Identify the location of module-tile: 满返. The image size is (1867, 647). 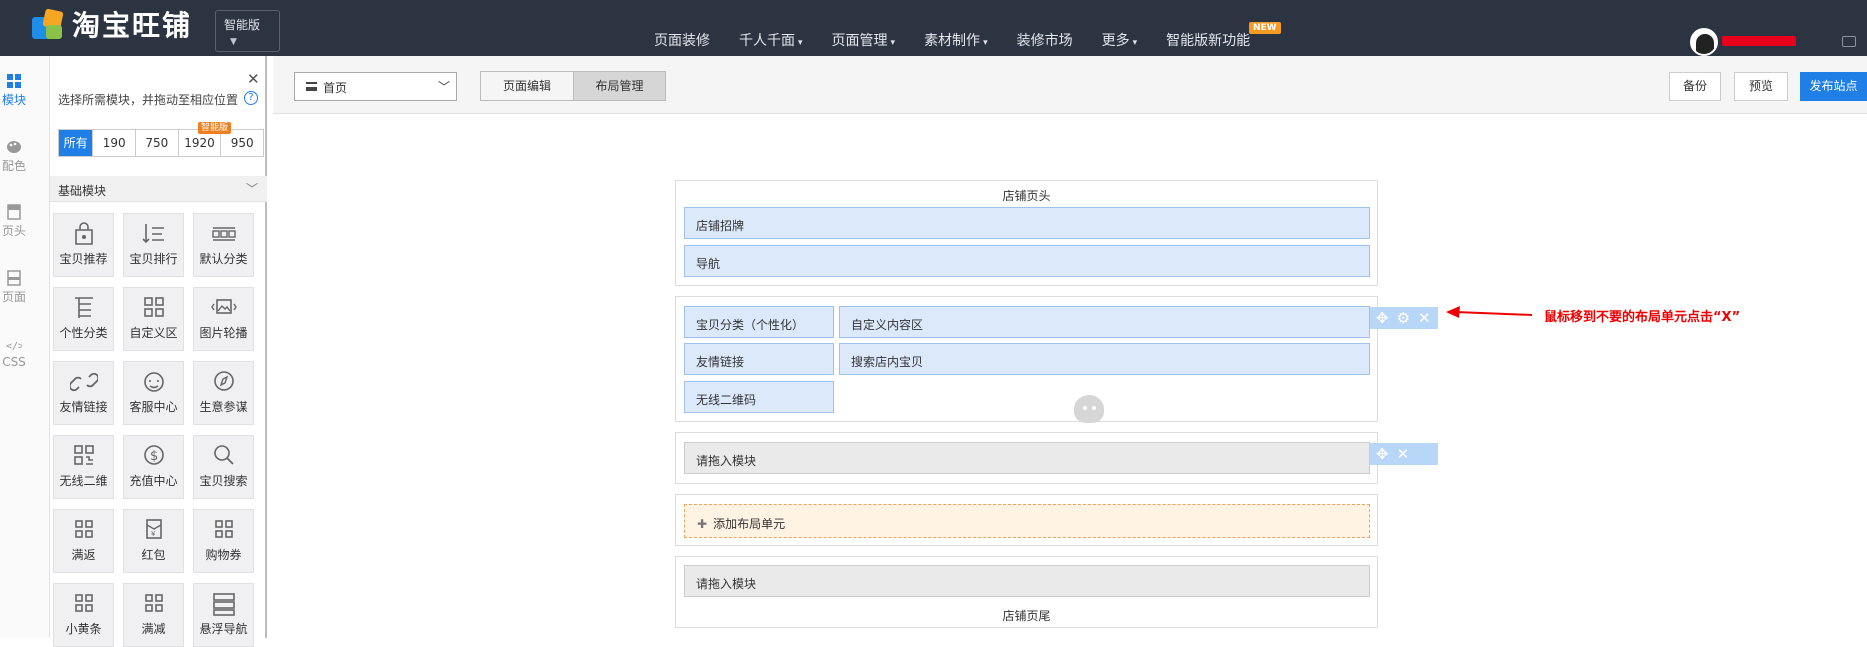
(83, 541).